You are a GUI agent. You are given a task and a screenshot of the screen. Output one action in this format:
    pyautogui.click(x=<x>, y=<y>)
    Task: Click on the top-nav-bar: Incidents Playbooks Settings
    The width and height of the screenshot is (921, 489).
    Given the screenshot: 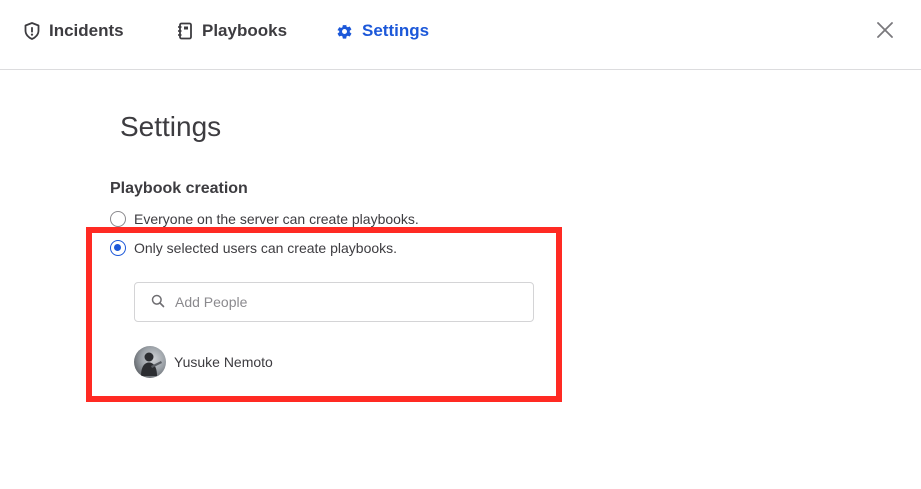 What is the action you would take?
    pyautogui.click(x=460, y=35)
    